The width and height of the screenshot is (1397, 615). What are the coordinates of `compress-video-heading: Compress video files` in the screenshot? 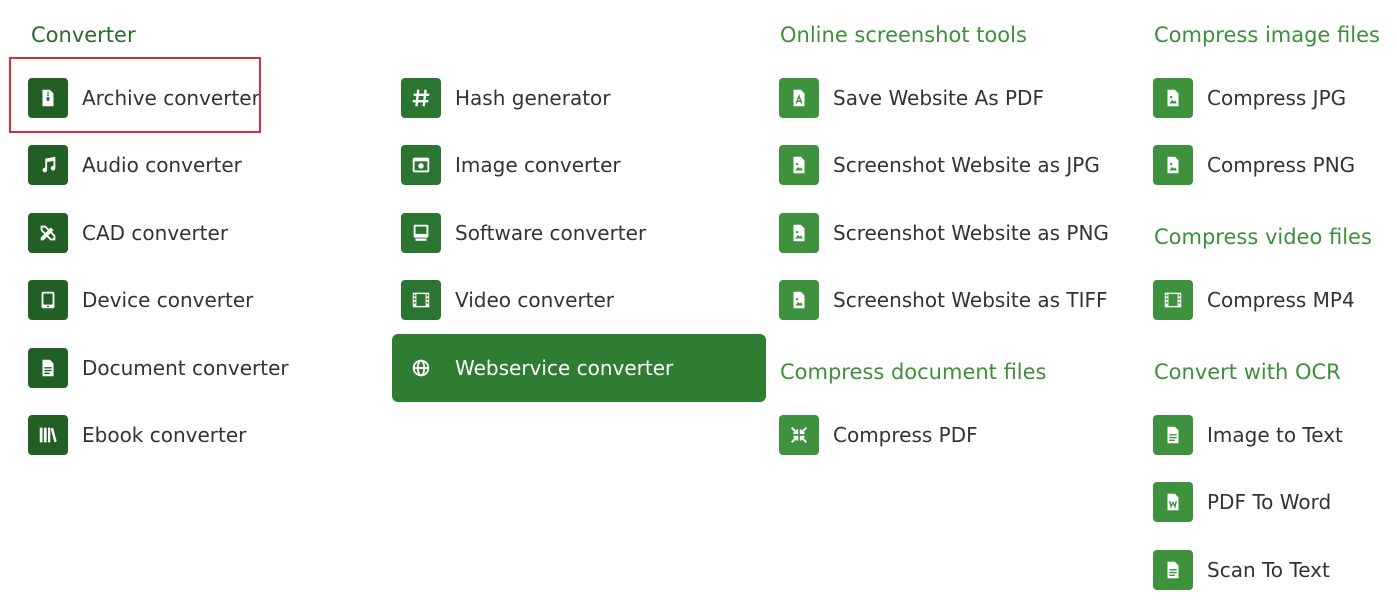 It's located at (1263, 237).